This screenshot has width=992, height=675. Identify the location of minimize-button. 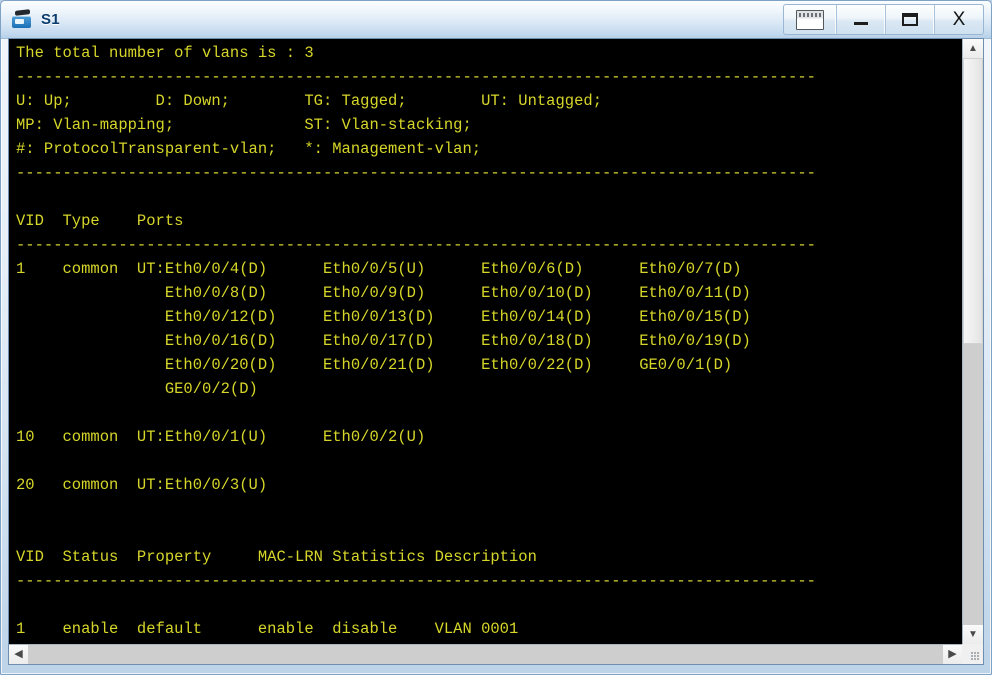
(861, 19).